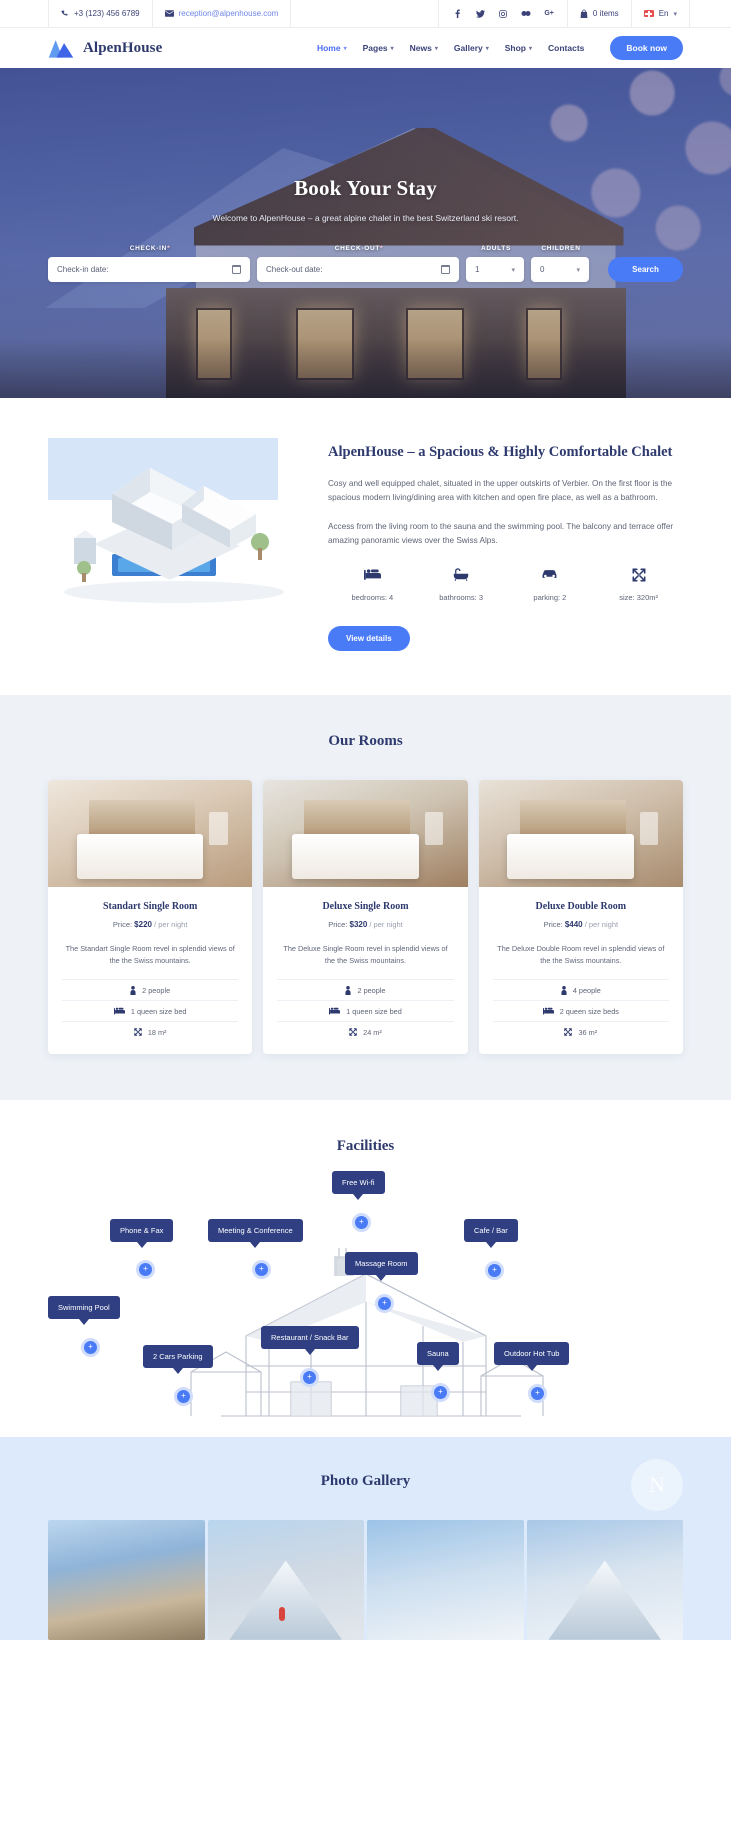 The width and height of the screenshot is (731, 1828). I want to click on email-item: reception@alpenhouse.com, so click(221, 13).